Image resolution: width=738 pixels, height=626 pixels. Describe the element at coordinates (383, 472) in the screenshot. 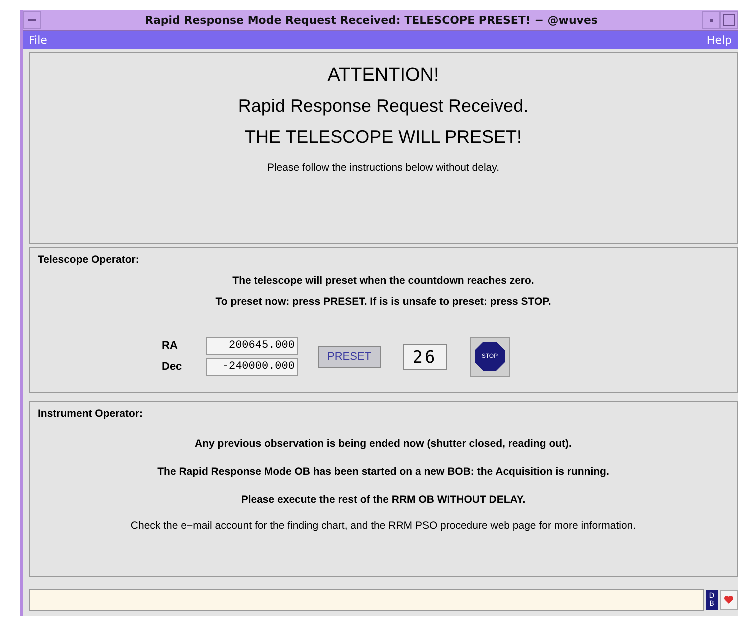

I see `instruction-text: The Rapid Response Mode OB has been started on a new BOB: the Acquisition is running.` at that location.